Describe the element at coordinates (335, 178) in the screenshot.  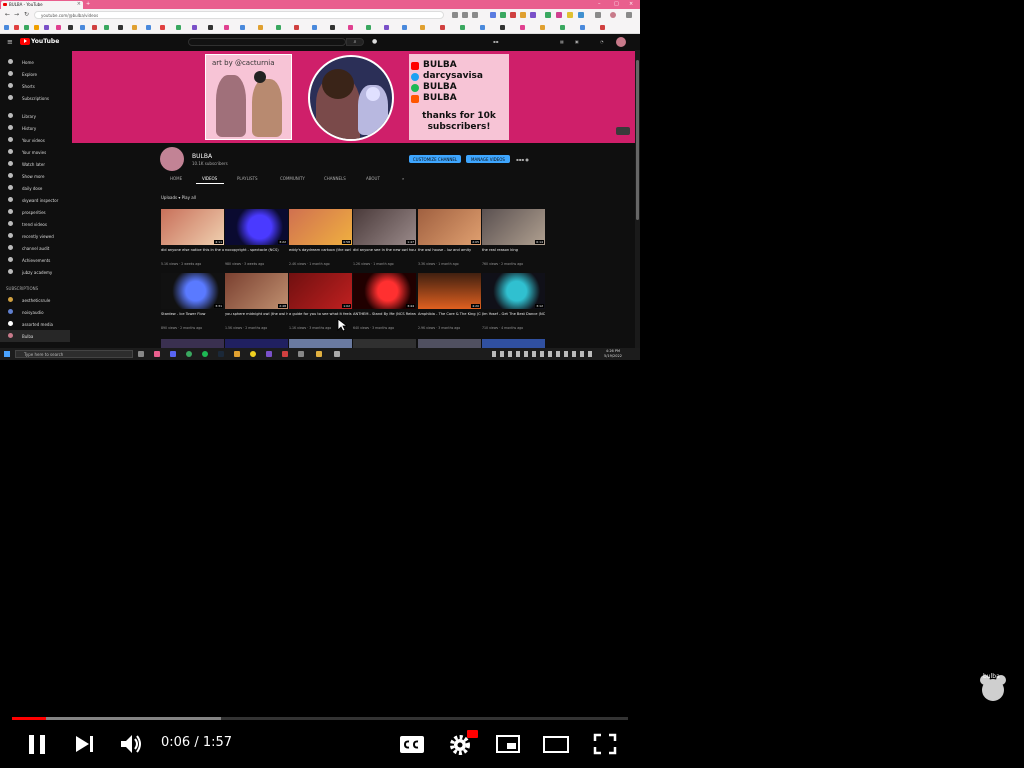
I see `tab-channels: CHANNELS` at that location.